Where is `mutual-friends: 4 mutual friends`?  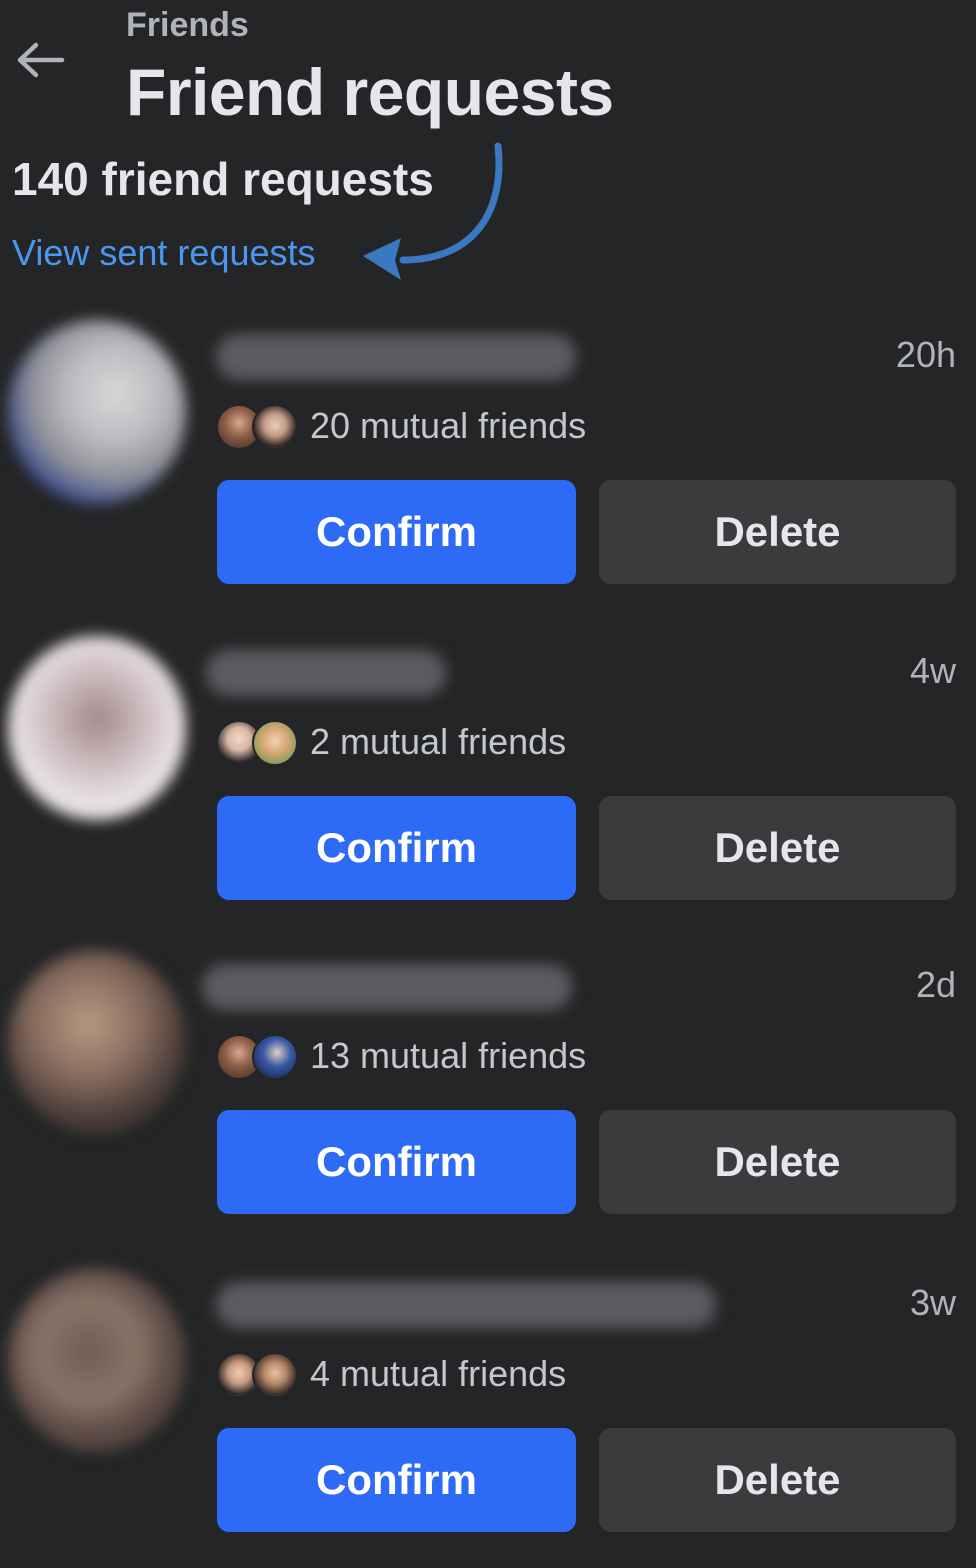 mutual-friends: 4 mutual friends is located at coordinates (391, 1374).